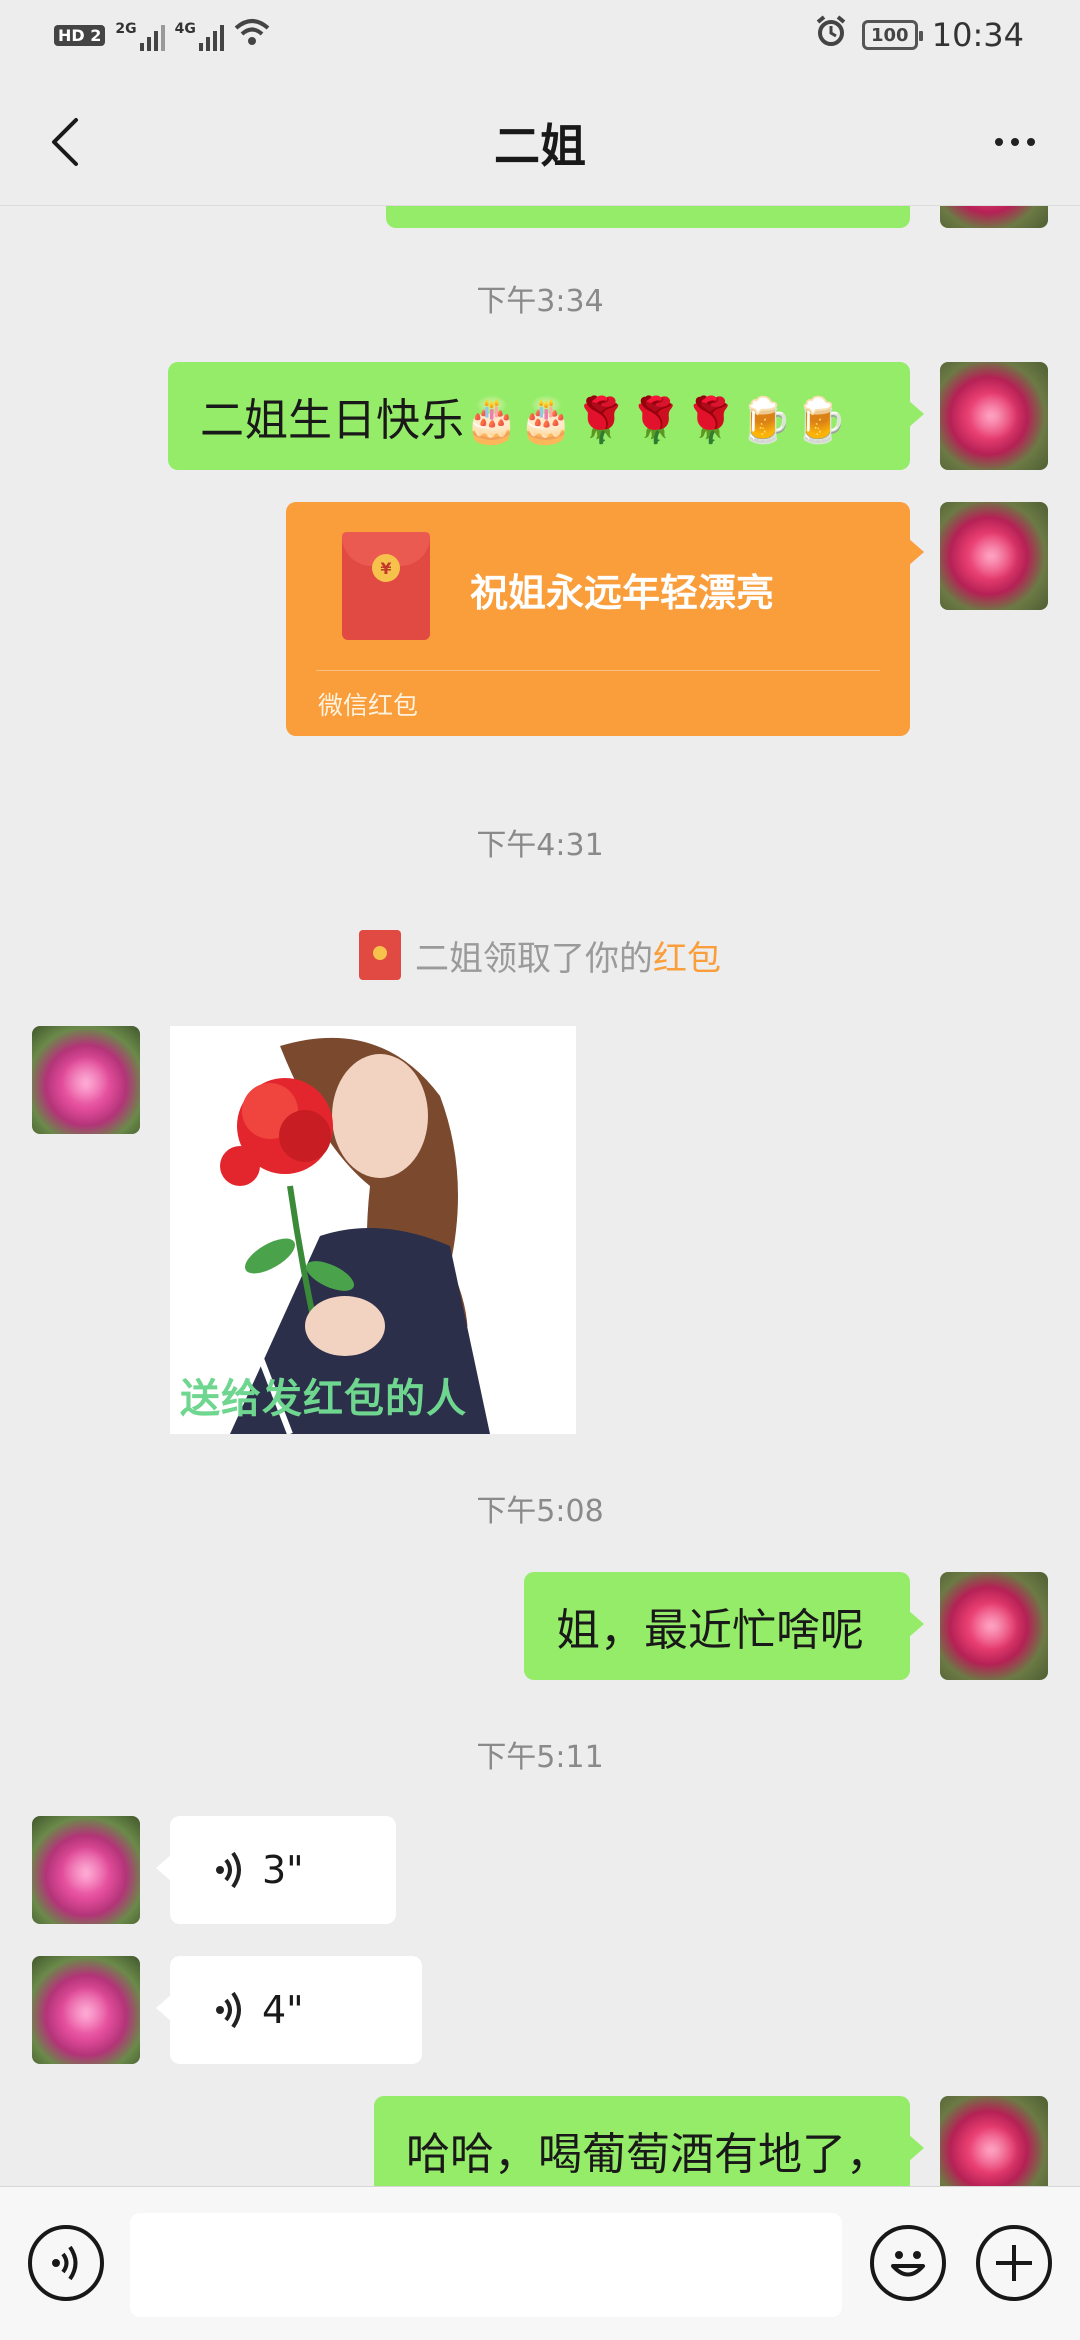  Describe the element at coordinates (687, 959) in the screenshot. I see `red-packet-link: 红包` at that location.